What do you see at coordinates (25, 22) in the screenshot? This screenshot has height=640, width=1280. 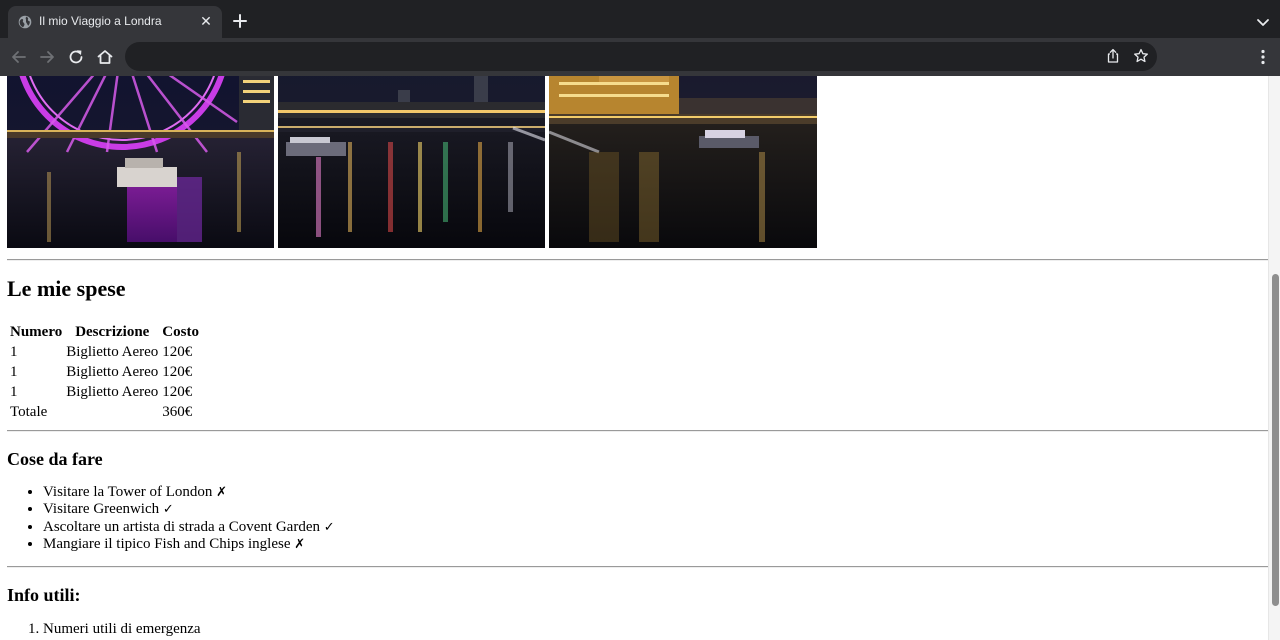 I see `globe-icon` at bounding box center [25, 22].